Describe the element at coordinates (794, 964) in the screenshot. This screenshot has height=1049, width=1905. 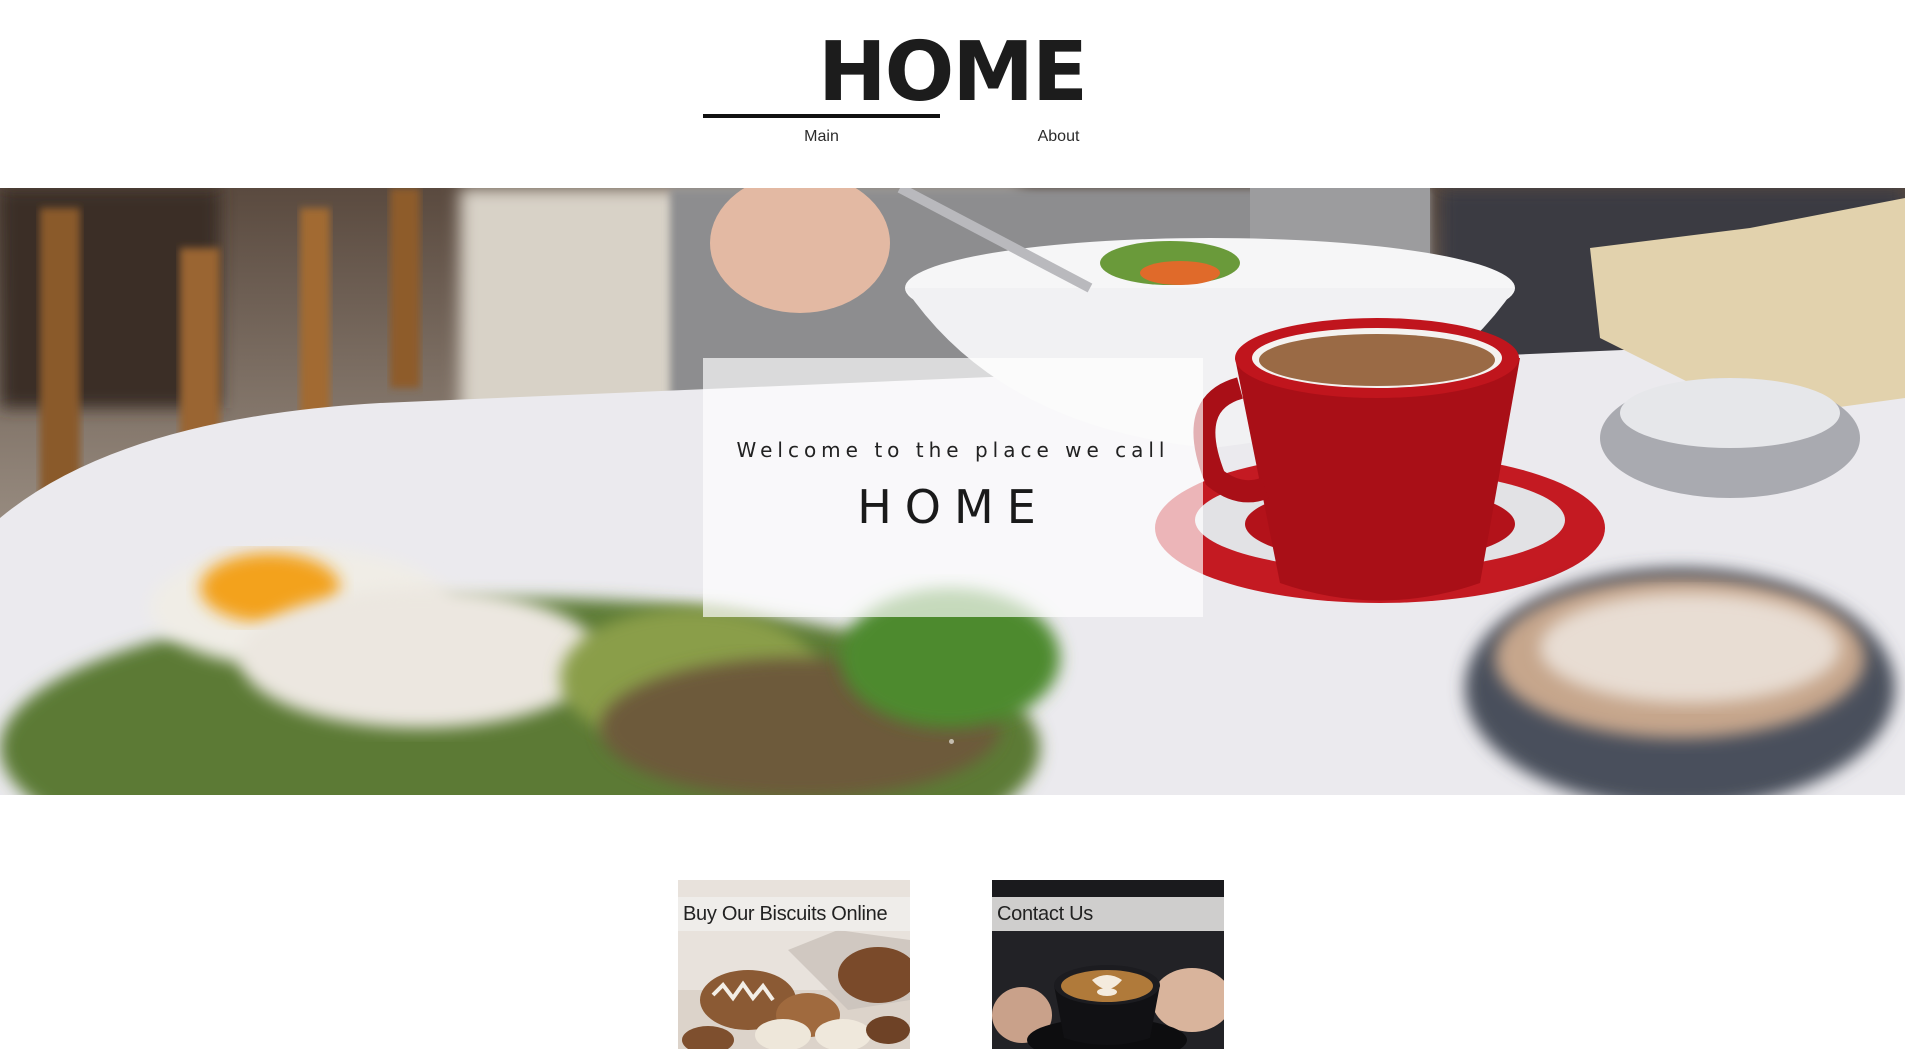
I see `card-buy-biscuits: Buy Our Biscuits Online` at that location.